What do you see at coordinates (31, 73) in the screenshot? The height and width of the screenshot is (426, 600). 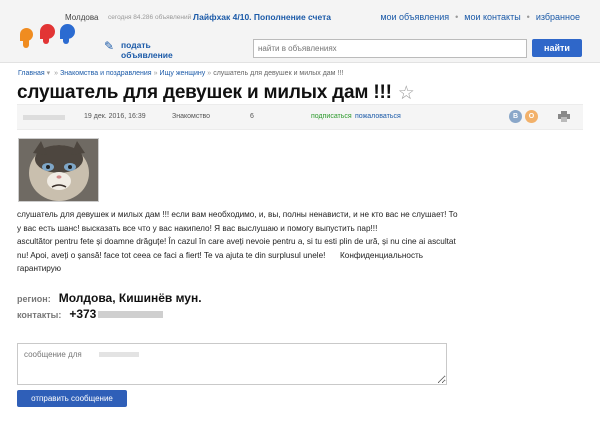 I see `breadcrumb-home: Главная` at bounding box center [31, 73].